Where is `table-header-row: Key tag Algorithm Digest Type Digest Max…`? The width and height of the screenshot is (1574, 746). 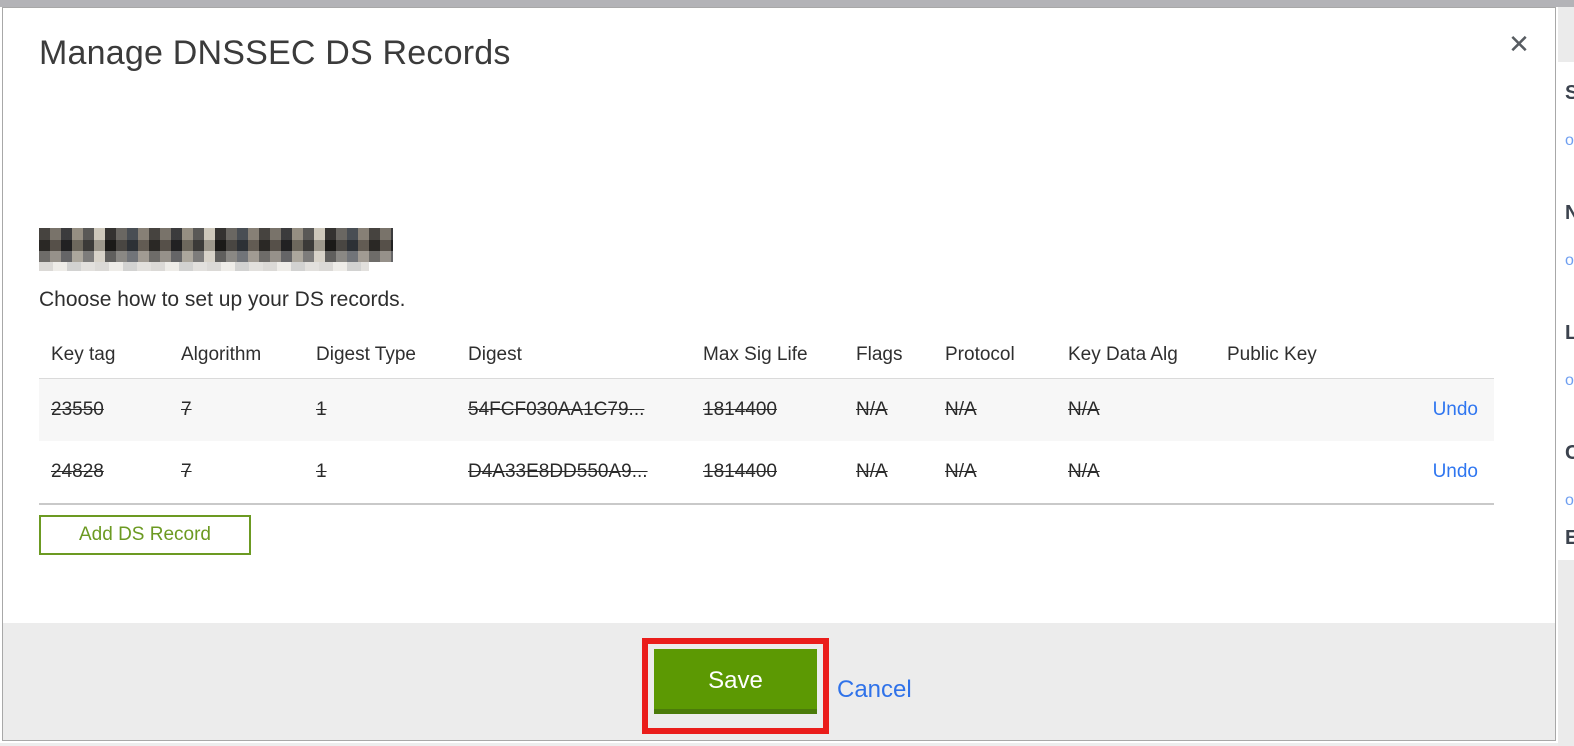 table-header-row: Key tag Algorithm Digest Type Digest Max… is located at coordinates (766, 355).